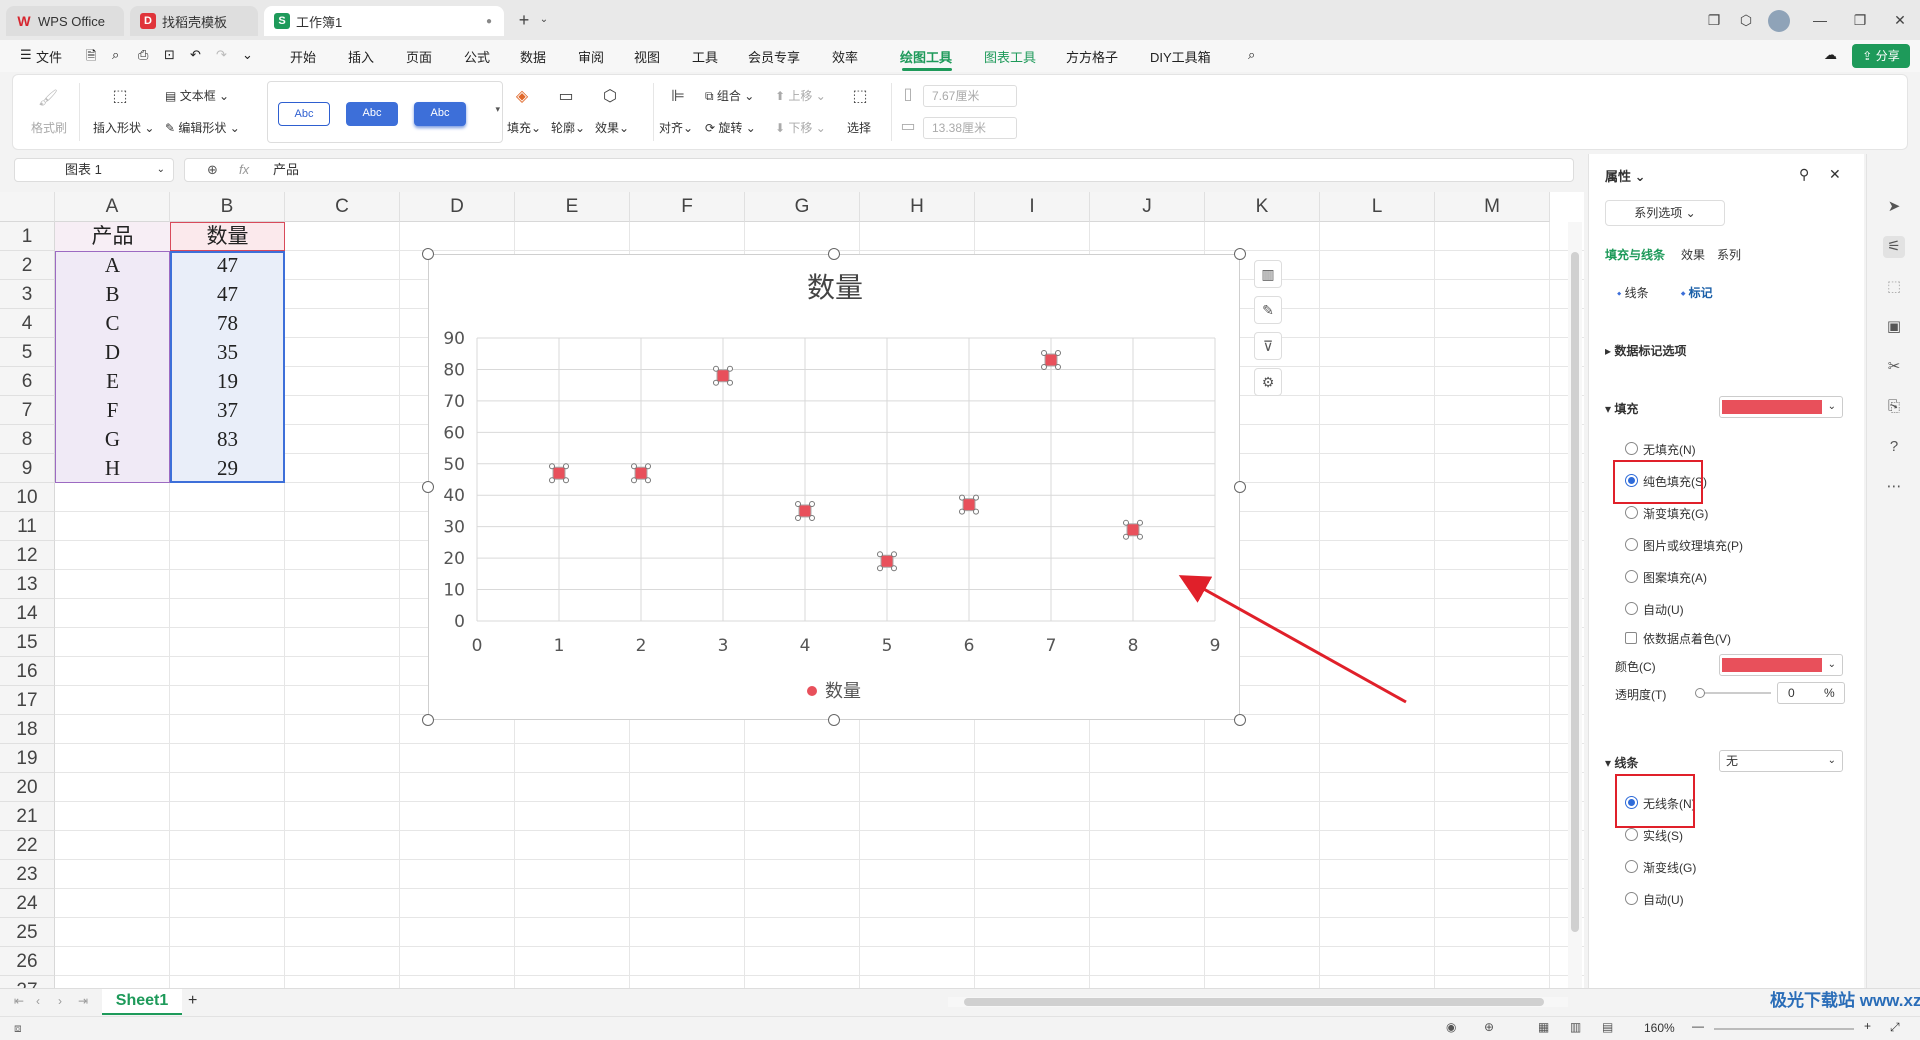 The height and width of the screenshot is (1040, 1920). What do you see at coordinates (27, 671) in the screenshot?
I see `row-header: 16` at bounding box center [27, 671].